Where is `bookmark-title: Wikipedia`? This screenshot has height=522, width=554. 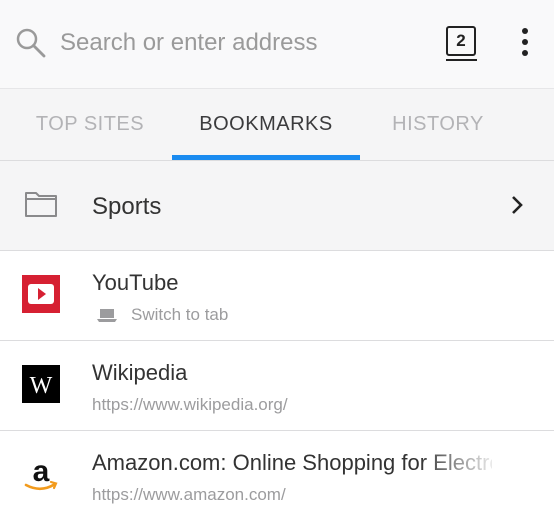 bookmark-title: Wikipedia is located at coordinates (140, 372).